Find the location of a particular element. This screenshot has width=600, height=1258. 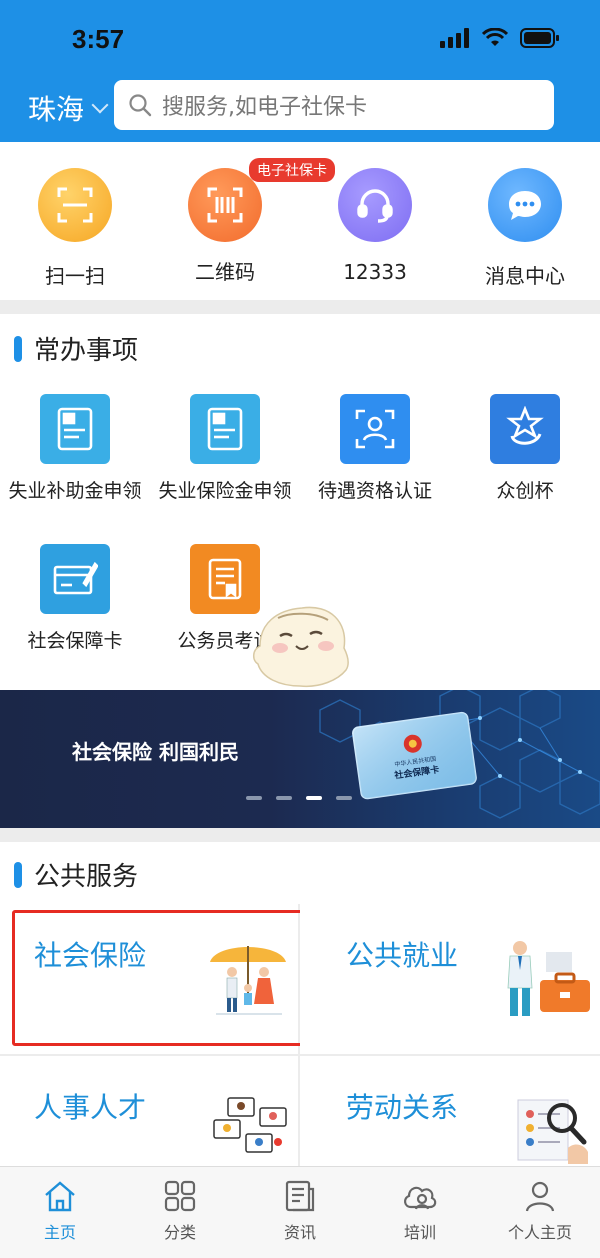

tab-category: 分类 is located at coordinates (180, 1212).